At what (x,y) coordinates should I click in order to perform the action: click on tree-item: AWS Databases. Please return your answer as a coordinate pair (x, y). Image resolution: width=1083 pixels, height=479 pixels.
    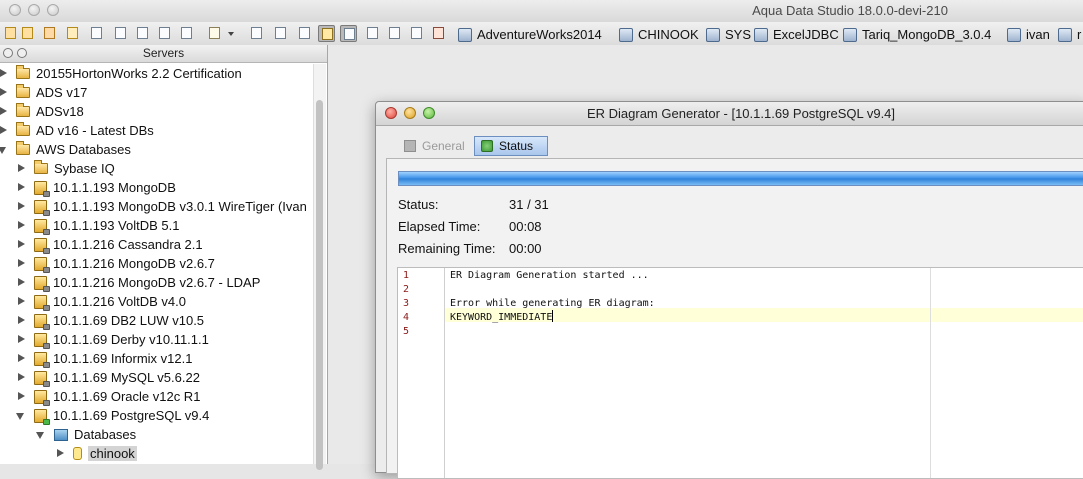
    Looking at the image, I should click on (155, 149).